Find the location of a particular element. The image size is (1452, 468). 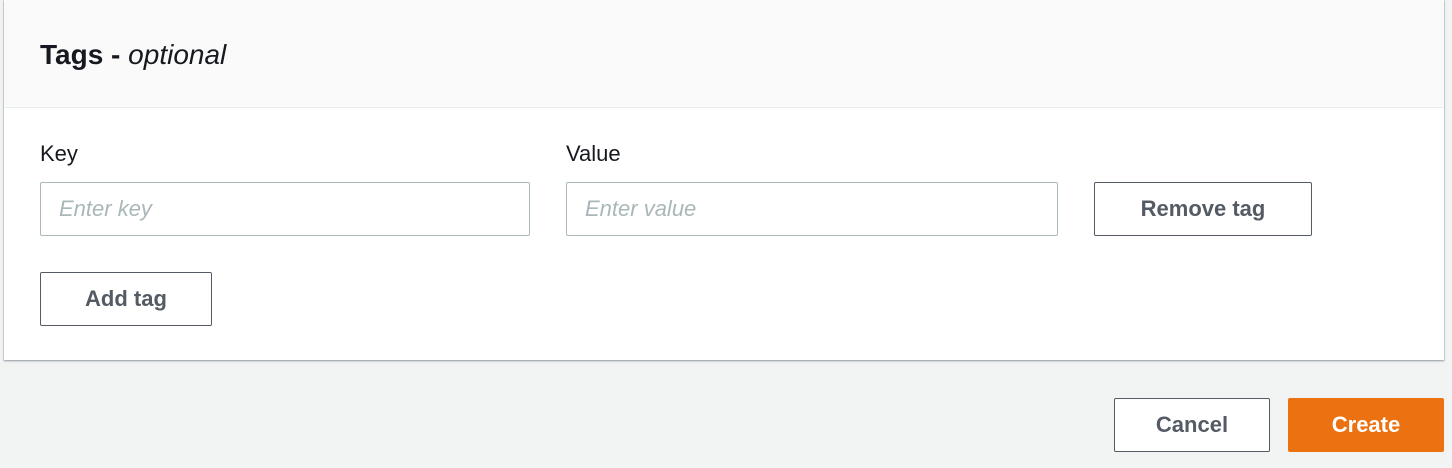

tags-title-optional: optional is located at coordinates (177, 54).